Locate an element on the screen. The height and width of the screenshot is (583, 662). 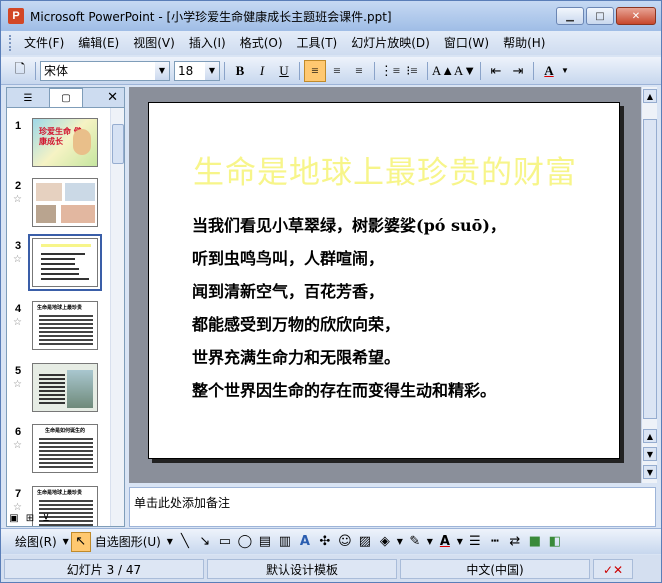
thumbnail-title-line is located at coordinates (66, 245).